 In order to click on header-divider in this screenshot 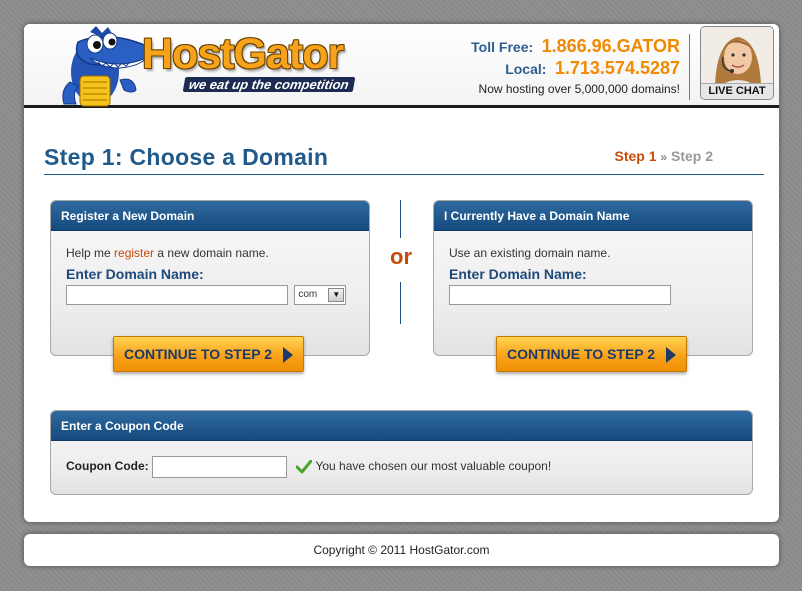, I will do `click(689, 67)`.